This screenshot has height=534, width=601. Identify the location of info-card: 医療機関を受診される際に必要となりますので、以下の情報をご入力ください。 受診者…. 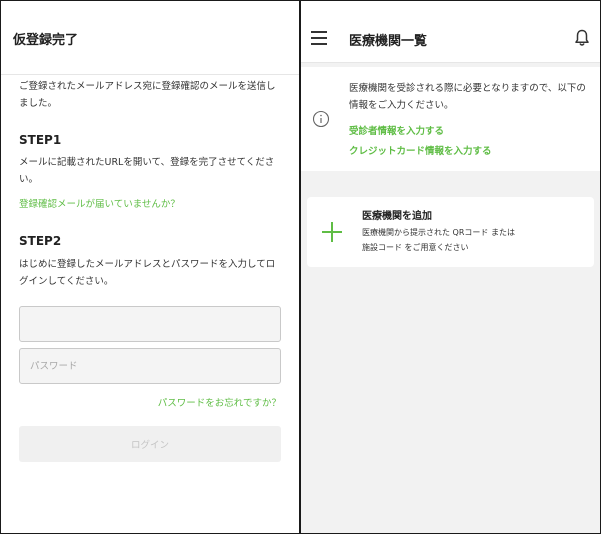
(450, 119).